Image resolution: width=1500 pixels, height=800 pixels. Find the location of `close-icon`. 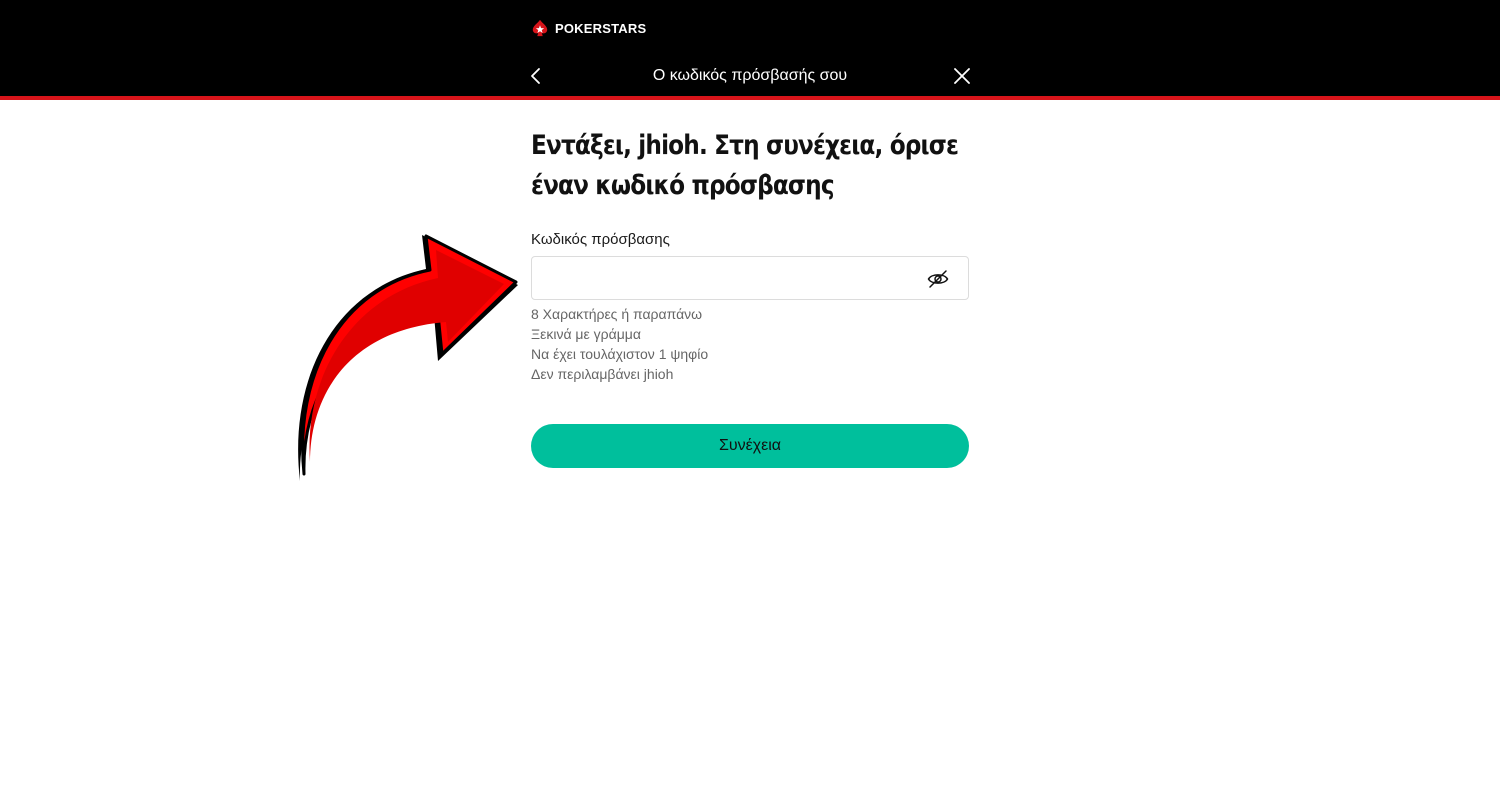

close-icon is located at coordinates (962, 76).